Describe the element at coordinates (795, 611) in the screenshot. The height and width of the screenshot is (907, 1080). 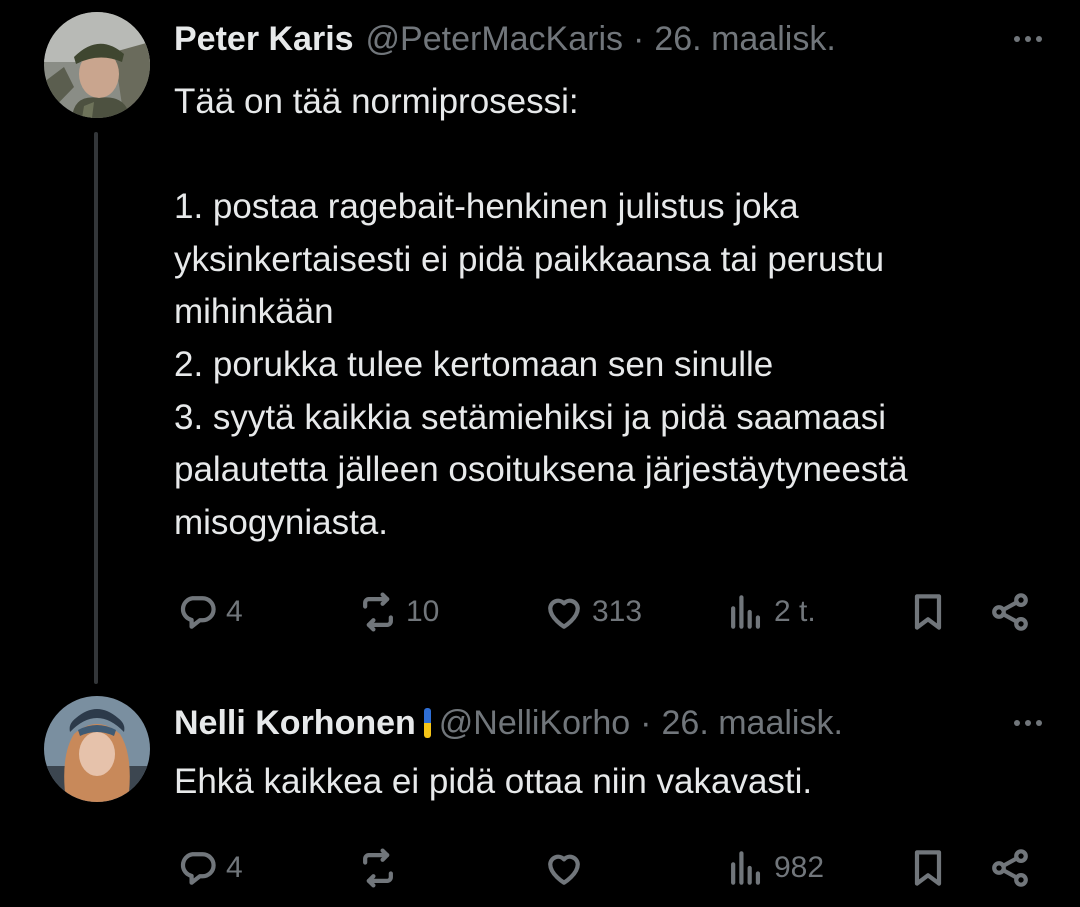
I see `views-count: 2 t.` at that location.